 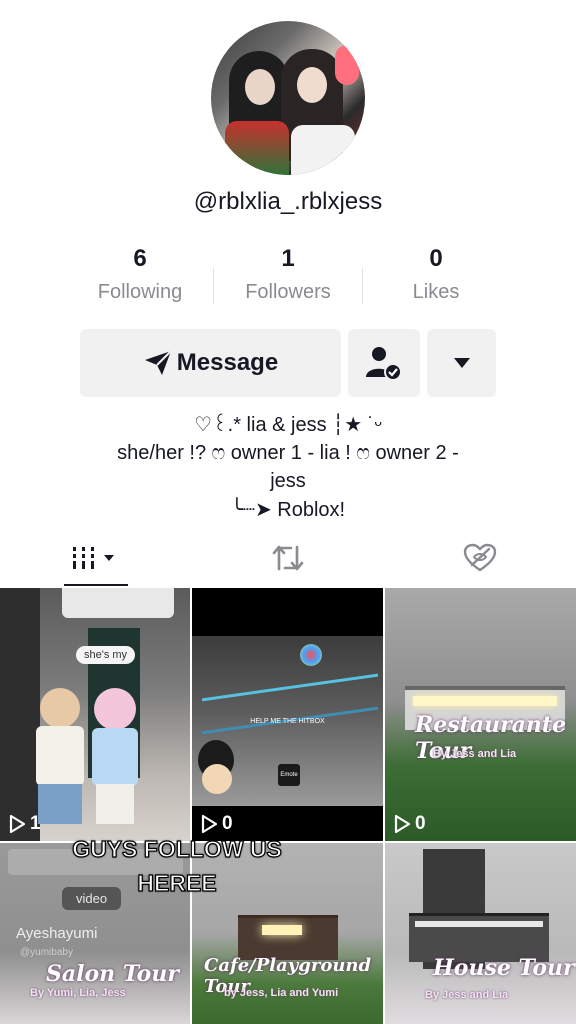 I want to click on bio-line-4: ╰┈➤ Roblox!, so click(x=288, y=510).